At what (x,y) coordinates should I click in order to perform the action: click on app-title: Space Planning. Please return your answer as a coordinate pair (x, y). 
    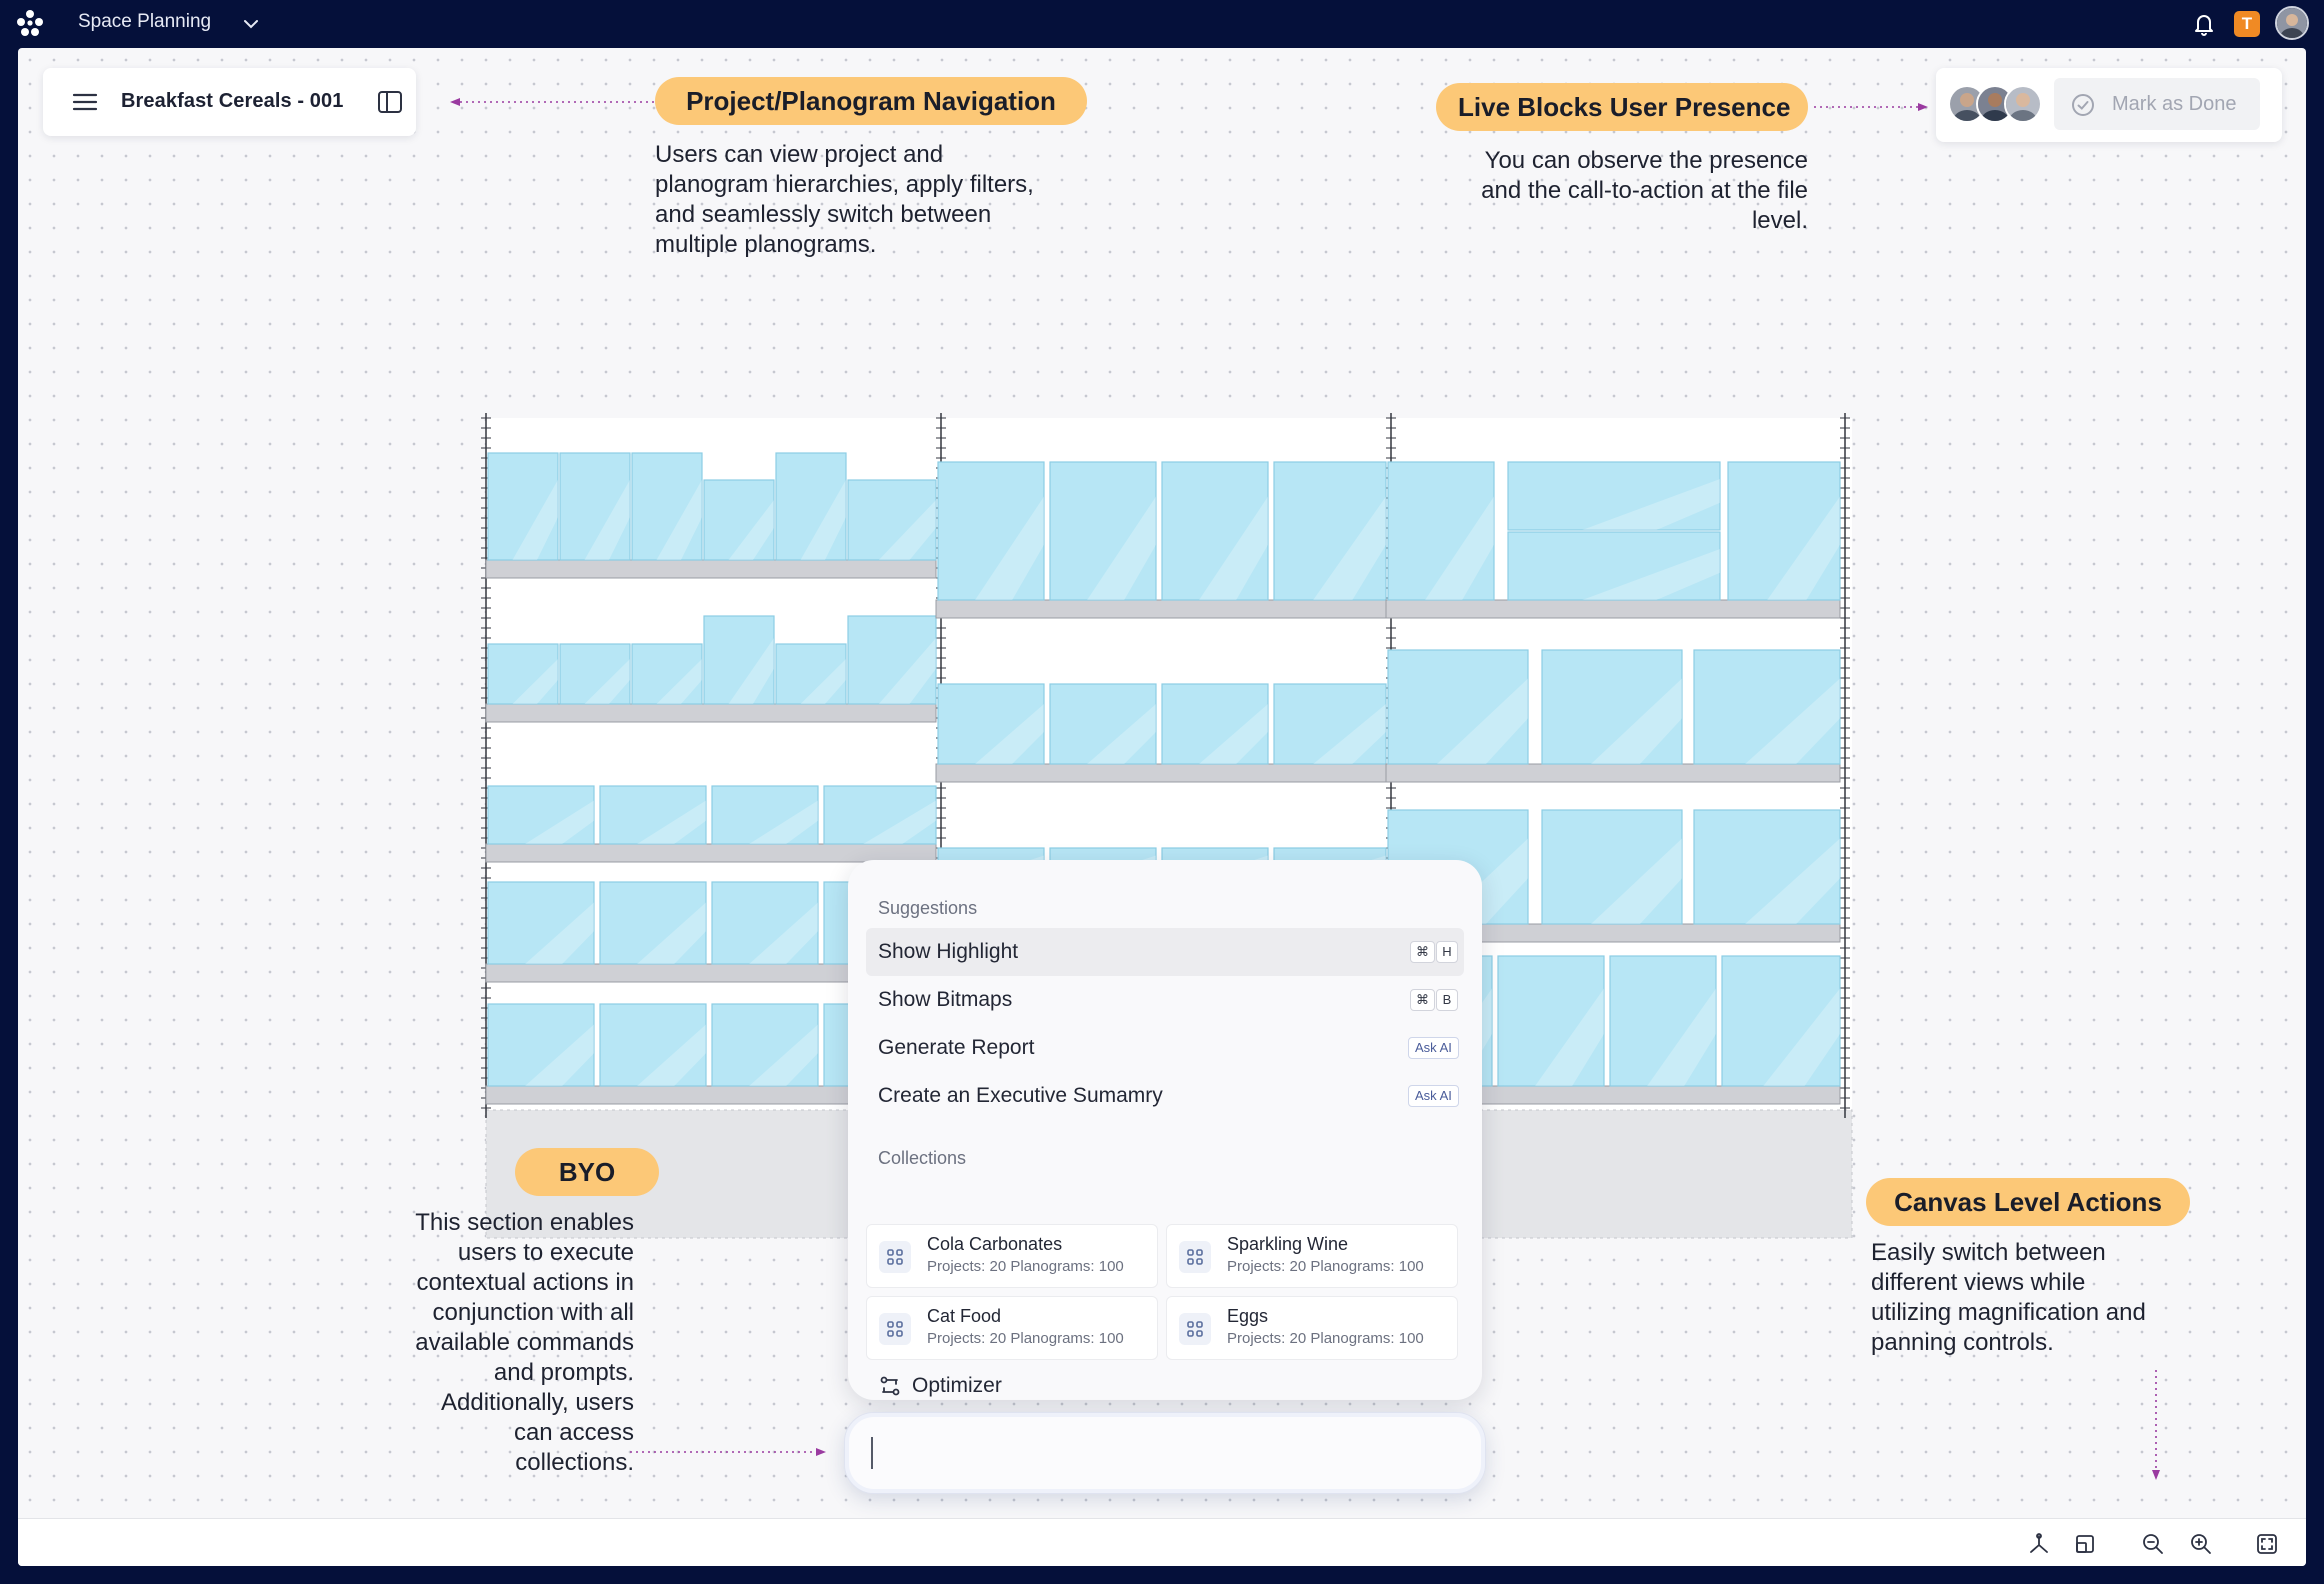
    Looking at the image, I should click on (145, 21).